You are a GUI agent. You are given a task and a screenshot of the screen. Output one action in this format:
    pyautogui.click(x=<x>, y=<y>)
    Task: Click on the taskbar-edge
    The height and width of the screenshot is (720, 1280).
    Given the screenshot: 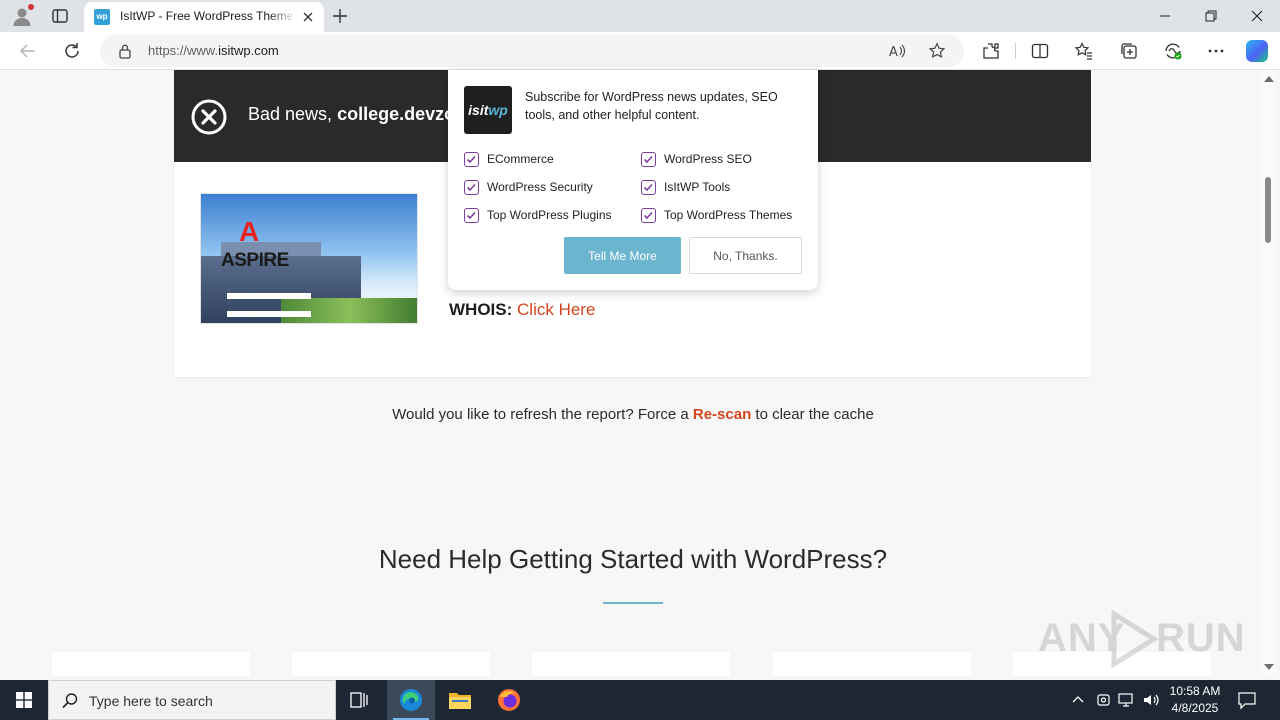 What is the action you would take?
    pyautogui.click(x=411, y=700)
    